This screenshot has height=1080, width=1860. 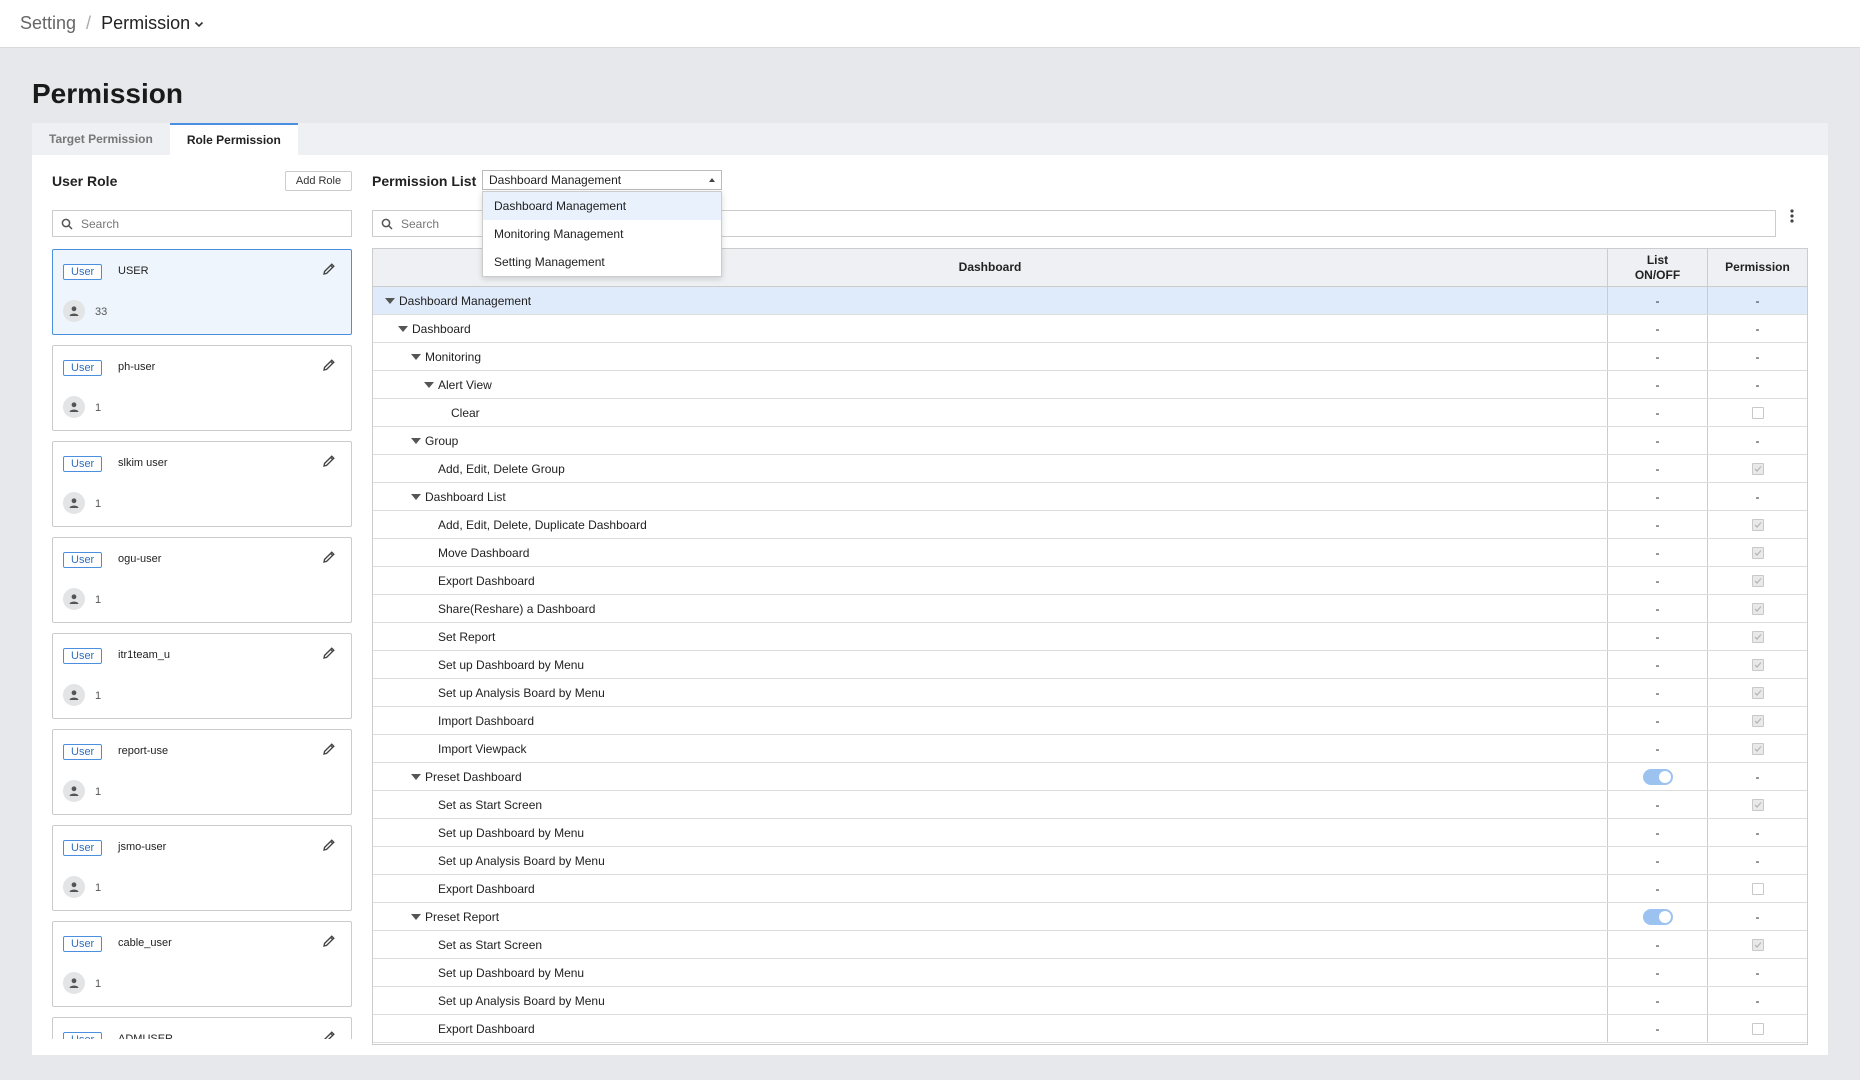 I want to click on table-row: Import Dashboard -, so click(x=1090, y=721).